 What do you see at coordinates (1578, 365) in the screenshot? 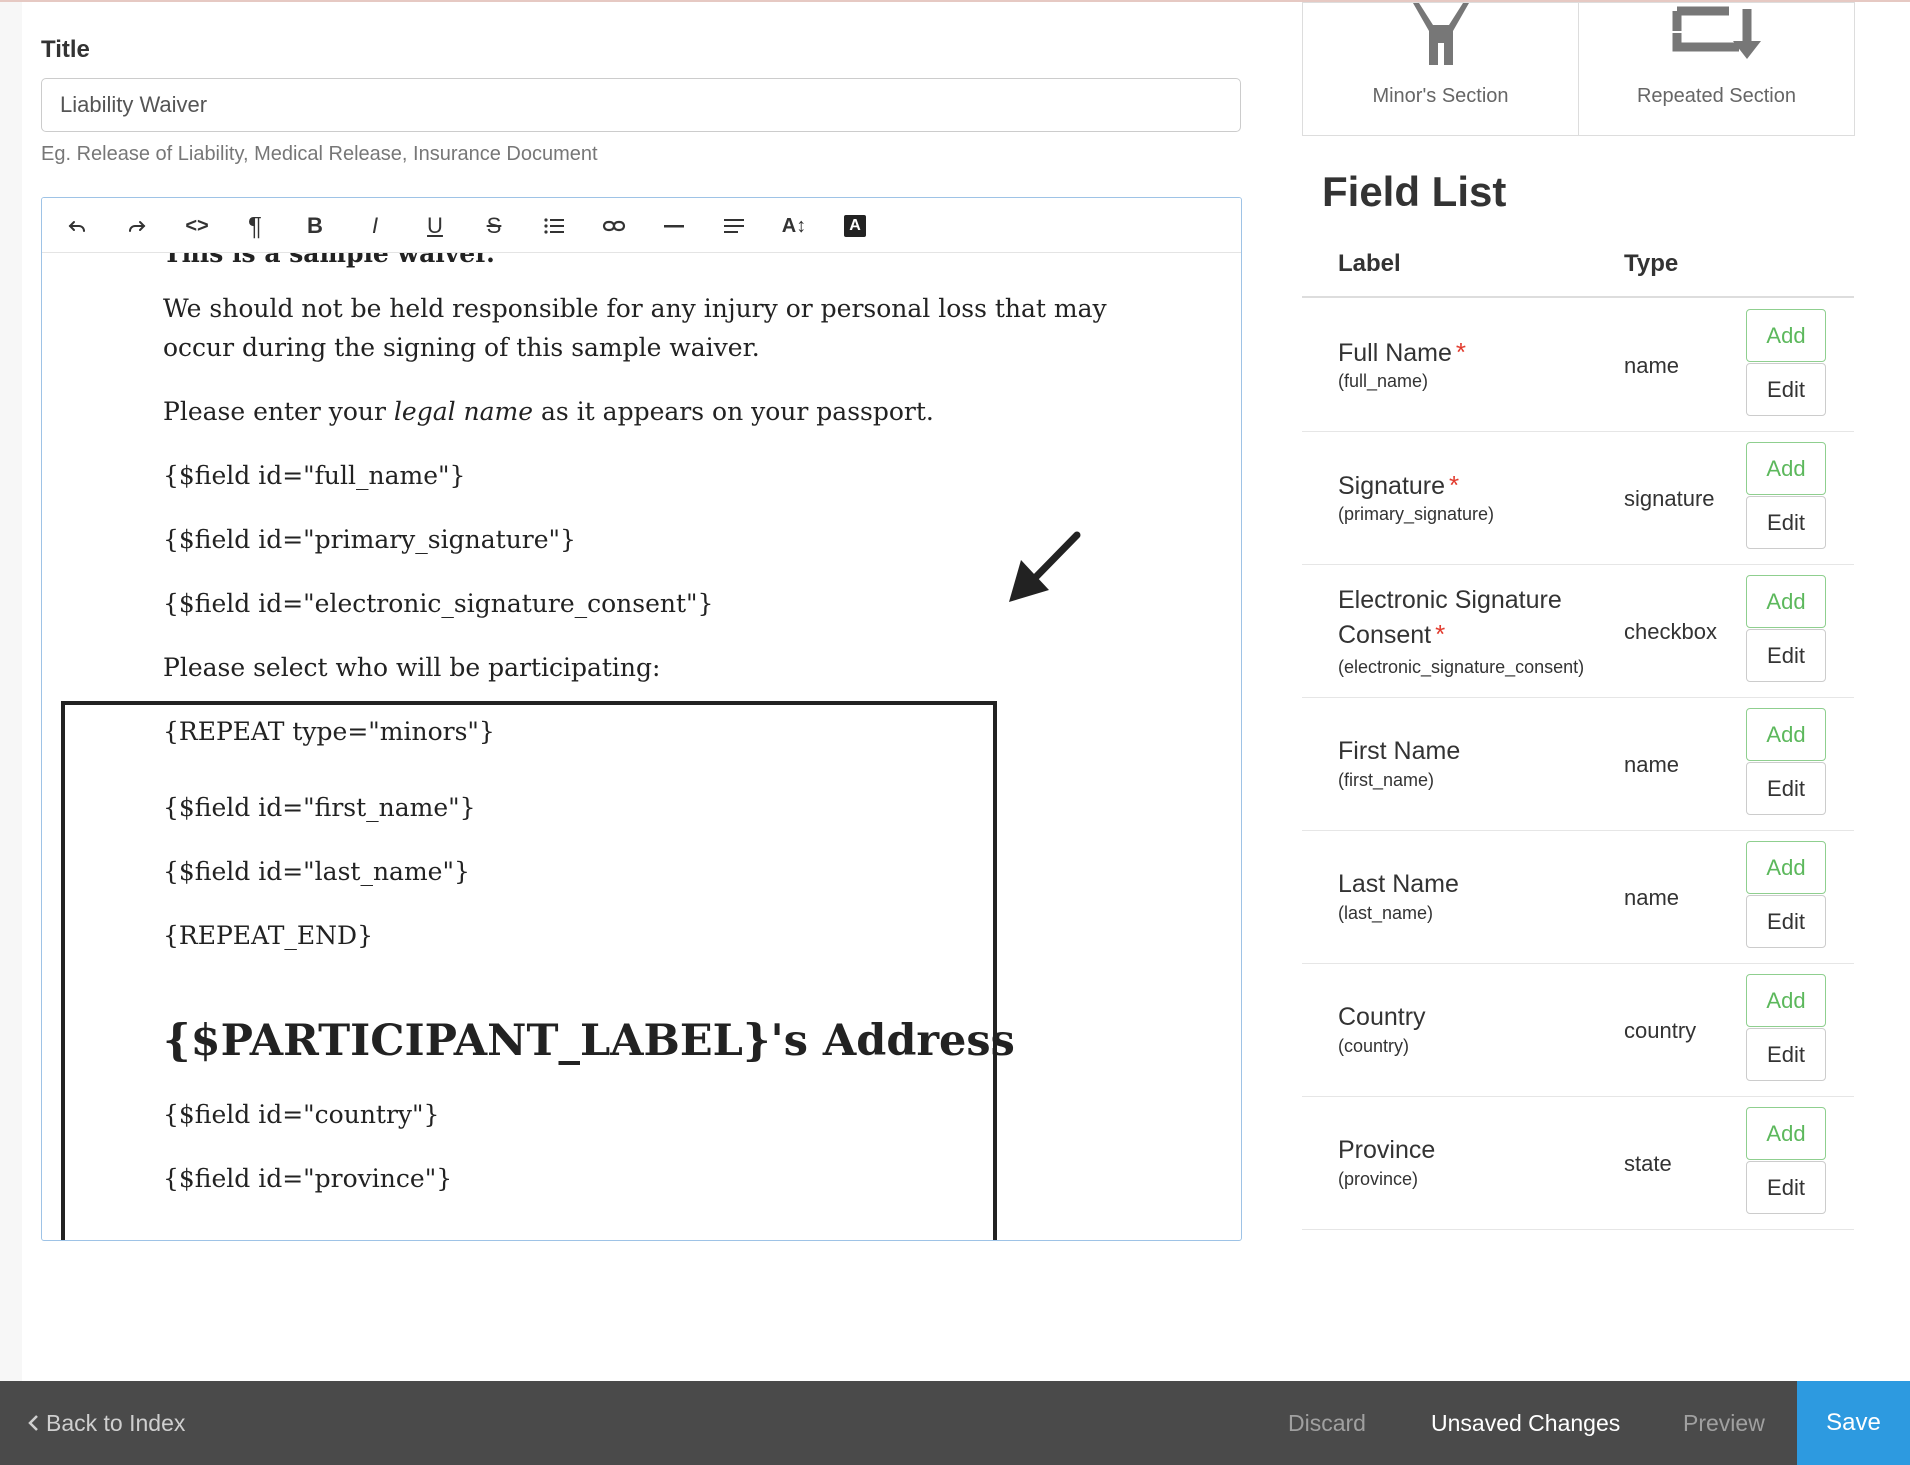
I see `table-row: Full Name * (full_name) name Add Edit` at bounding box center [1578, 365].